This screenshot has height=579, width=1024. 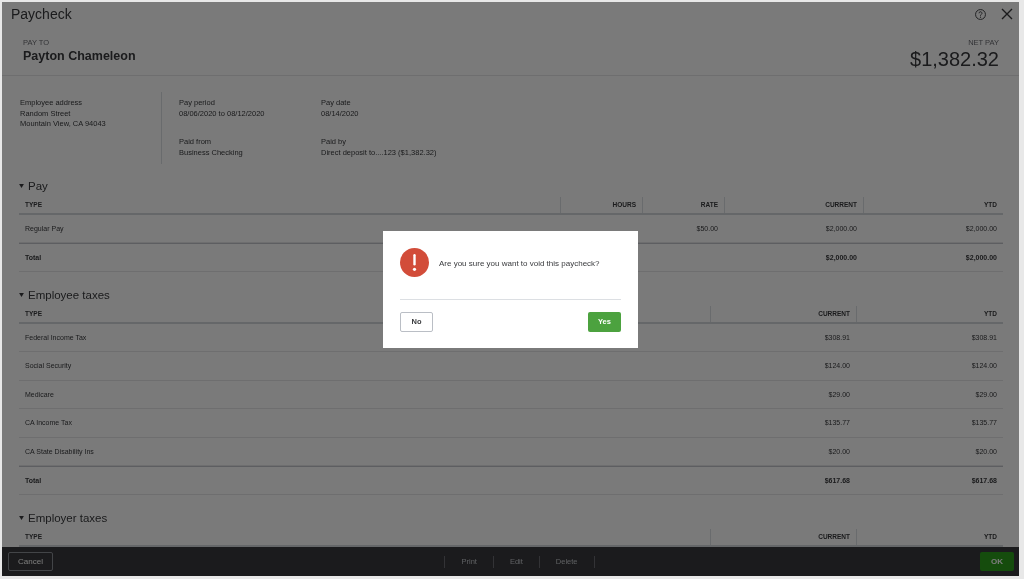 What do you see at coordinates (30, 561) in the screenshot?
I see `cancel-button: Cancel` at bounding box center [30, 561].